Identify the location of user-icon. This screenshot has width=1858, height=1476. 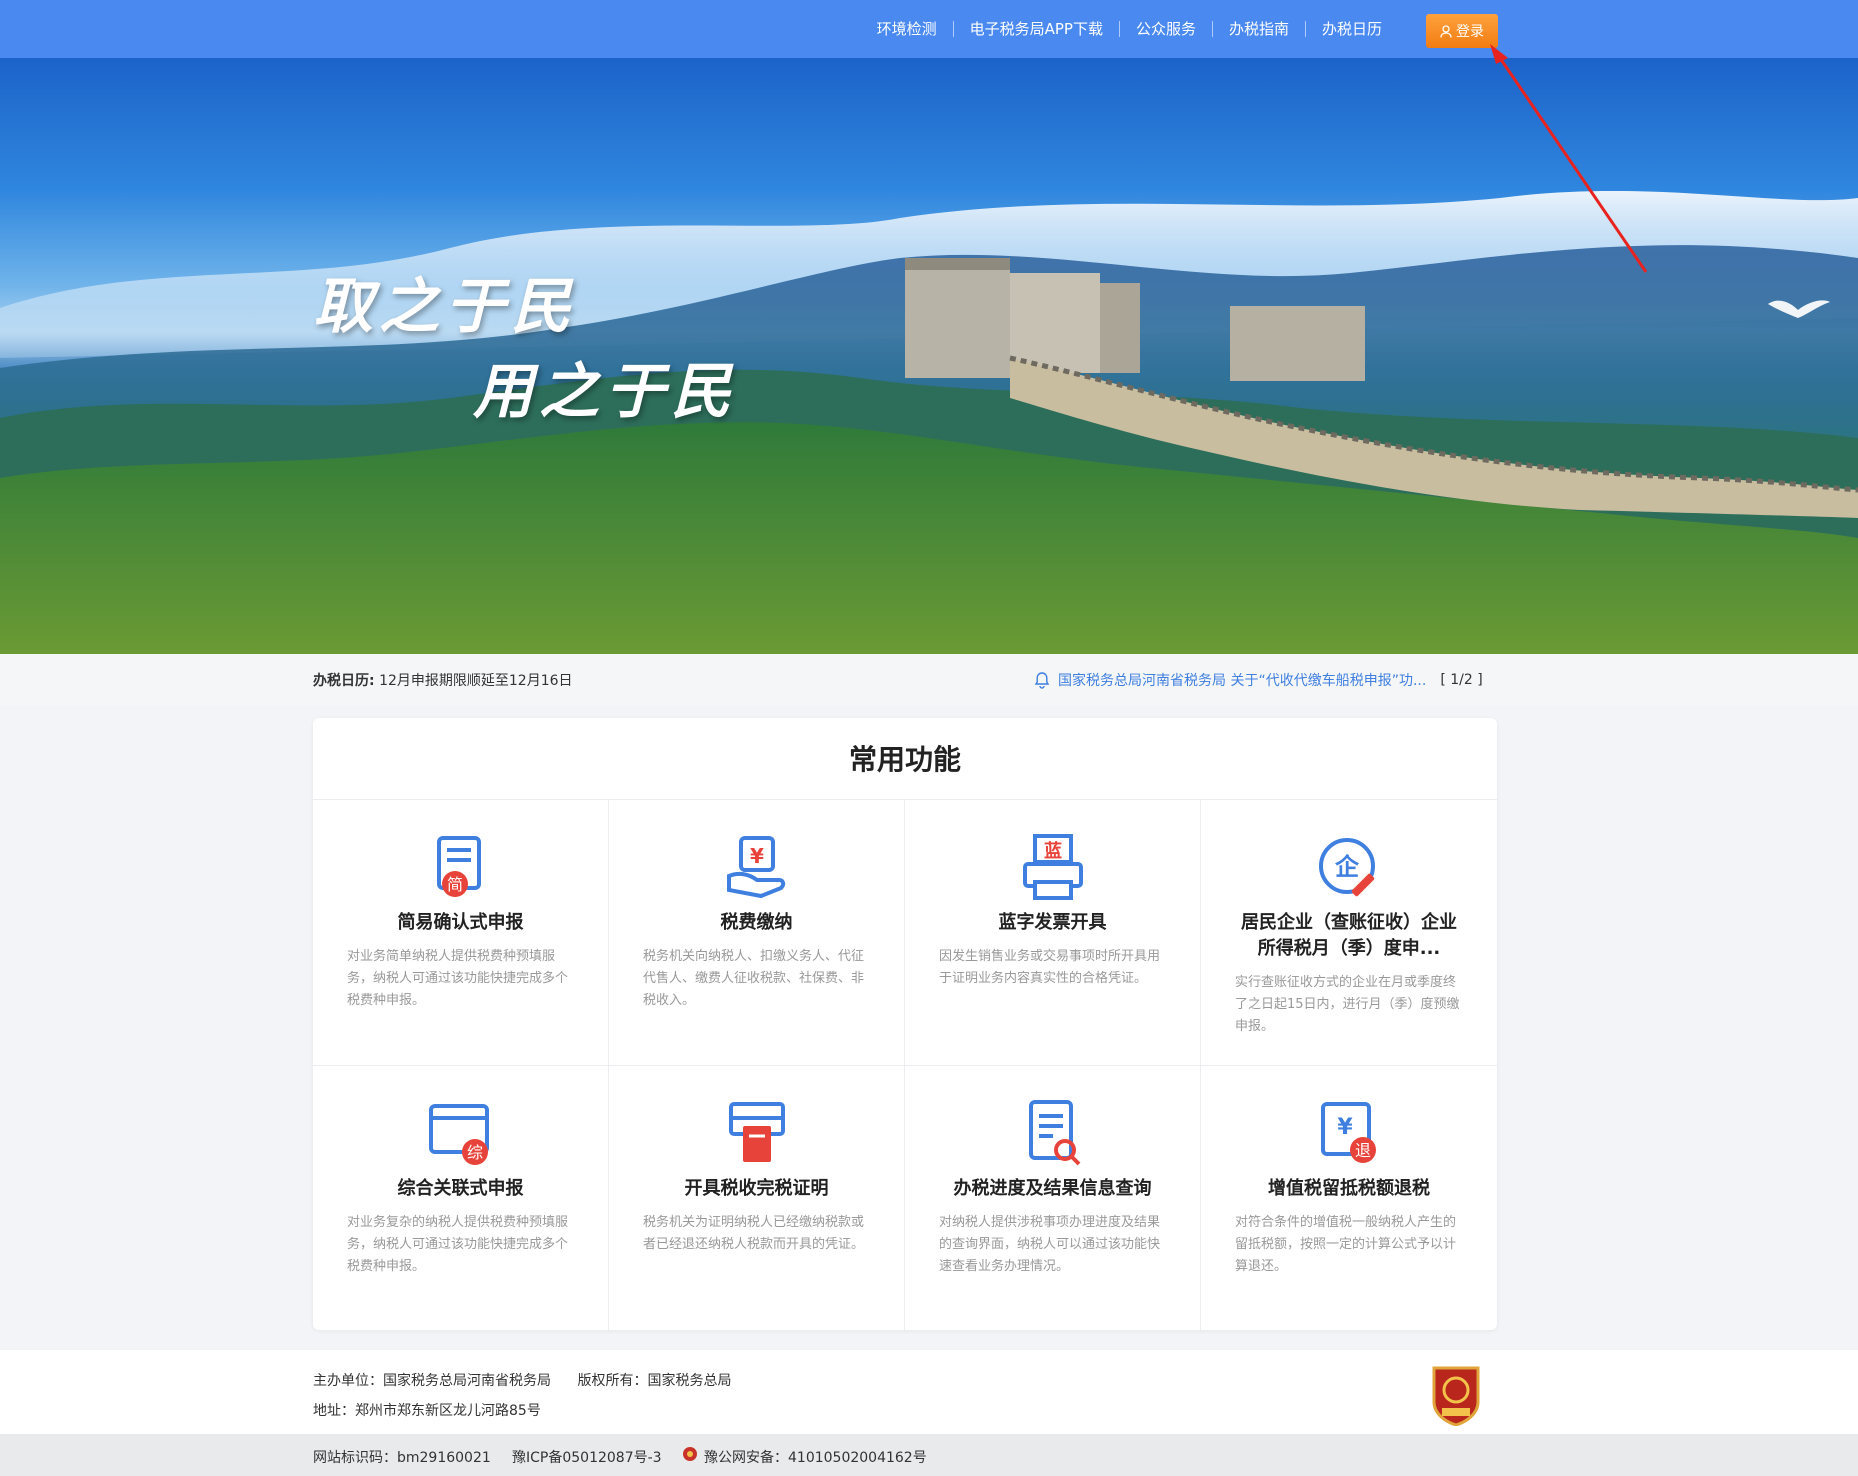
(1446, 31).